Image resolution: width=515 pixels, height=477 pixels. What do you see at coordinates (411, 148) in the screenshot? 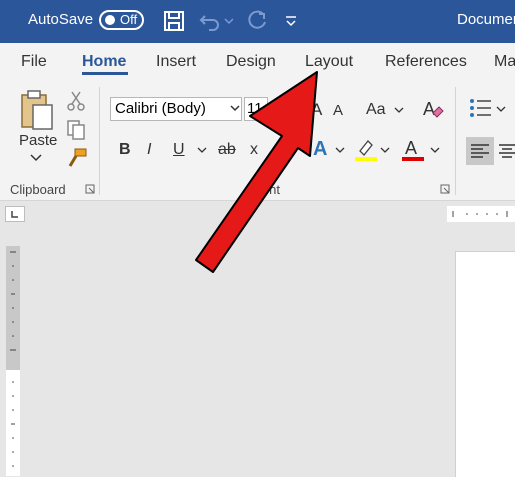
I see `font-color-button: A` at bounding box center [411, 148].